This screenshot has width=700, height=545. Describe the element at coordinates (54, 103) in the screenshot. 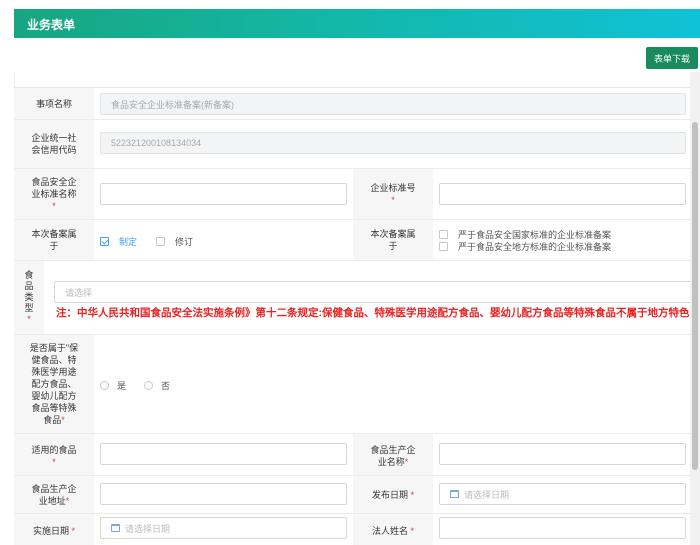

I see `item-name-label: 事项名称` at that location.